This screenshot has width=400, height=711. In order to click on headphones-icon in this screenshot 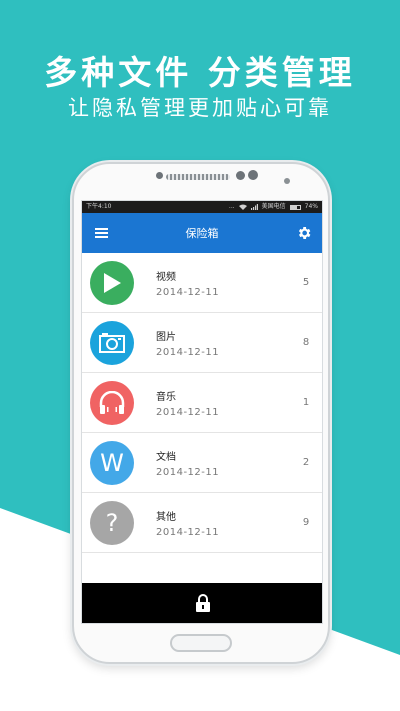, I will do `click(112, 402)`.